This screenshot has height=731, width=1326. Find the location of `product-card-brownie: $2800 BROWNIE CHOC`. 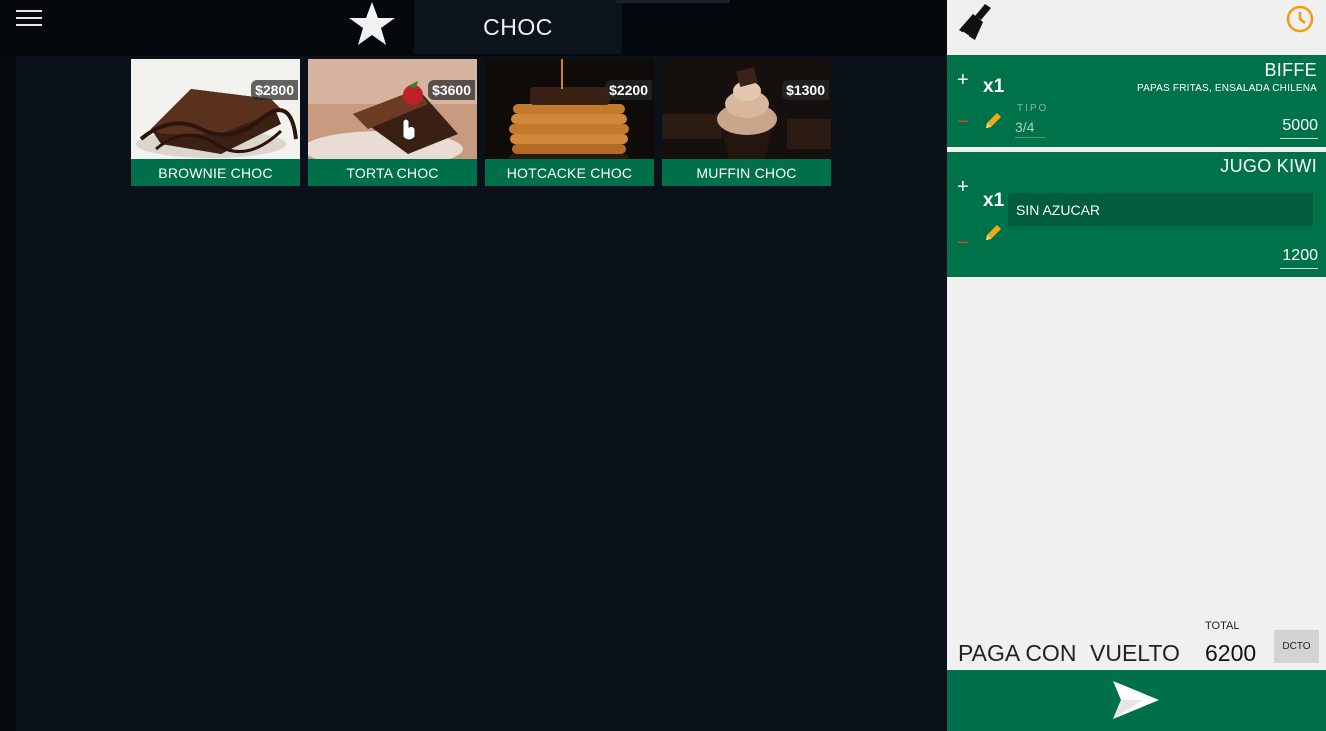

product-card-brownie: $2800 BROWNIE CHOC is located at coordinates (215, 122).